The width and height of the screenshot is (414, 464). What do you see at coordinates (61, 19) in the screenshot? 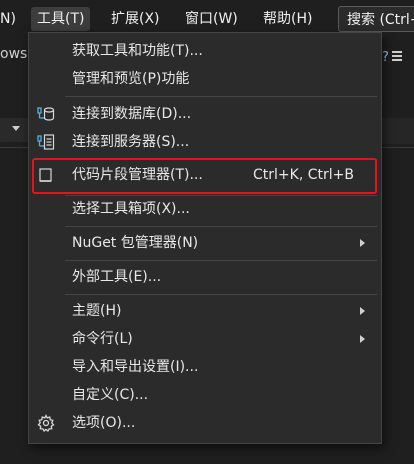
I see `menu-item-tools: 工具(T)` at bounding box center [61, 19].